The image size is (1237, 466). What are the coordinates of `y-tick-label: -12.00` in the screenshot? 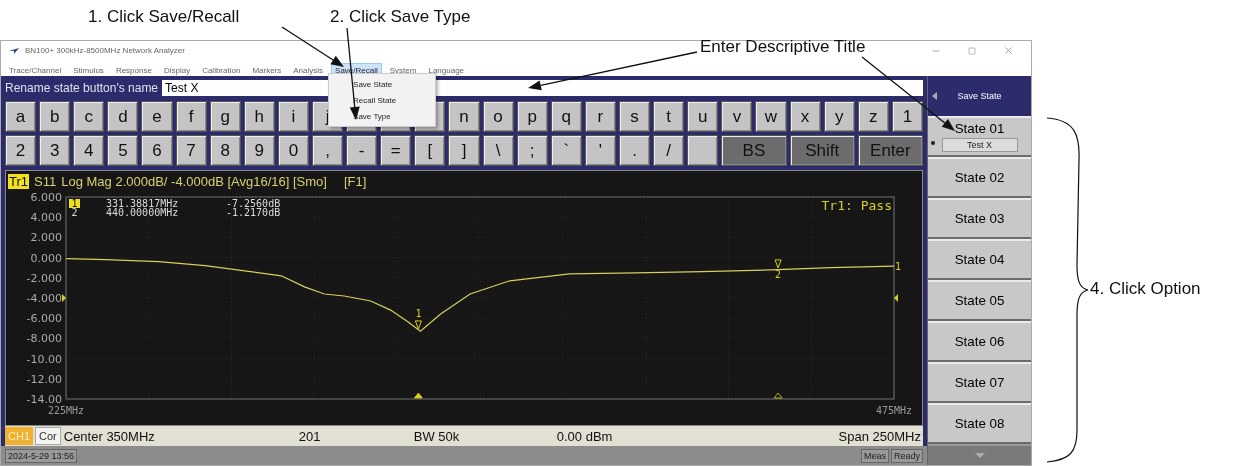 It's located at (44, 379).